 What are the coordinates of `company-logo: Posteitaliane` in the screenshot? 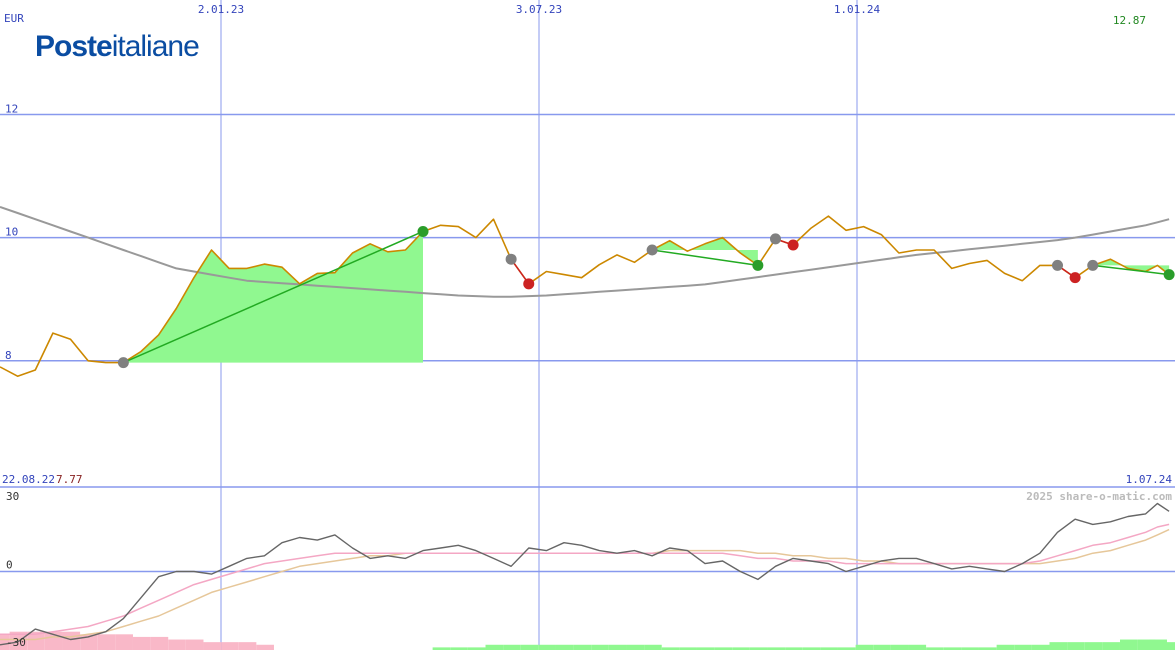 It's located at (117, 47).